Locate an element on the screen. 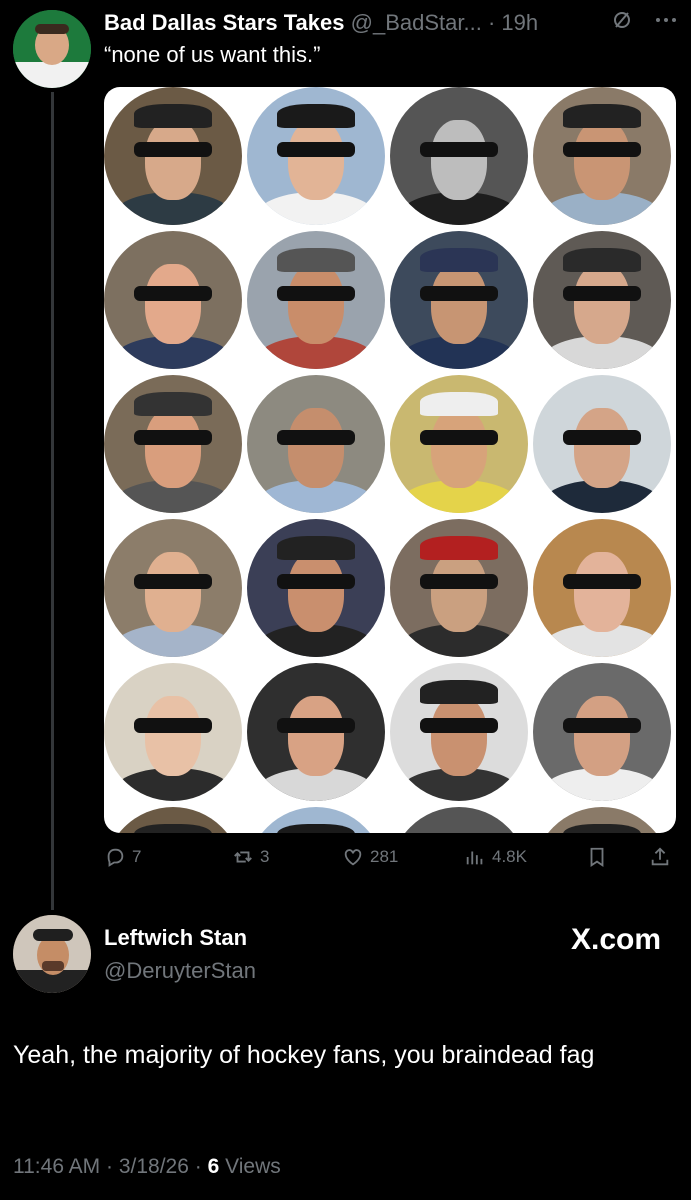 The image size is (691, 1200). reply-author-name: Leftwich Stan is located at coordinates (175, 938).